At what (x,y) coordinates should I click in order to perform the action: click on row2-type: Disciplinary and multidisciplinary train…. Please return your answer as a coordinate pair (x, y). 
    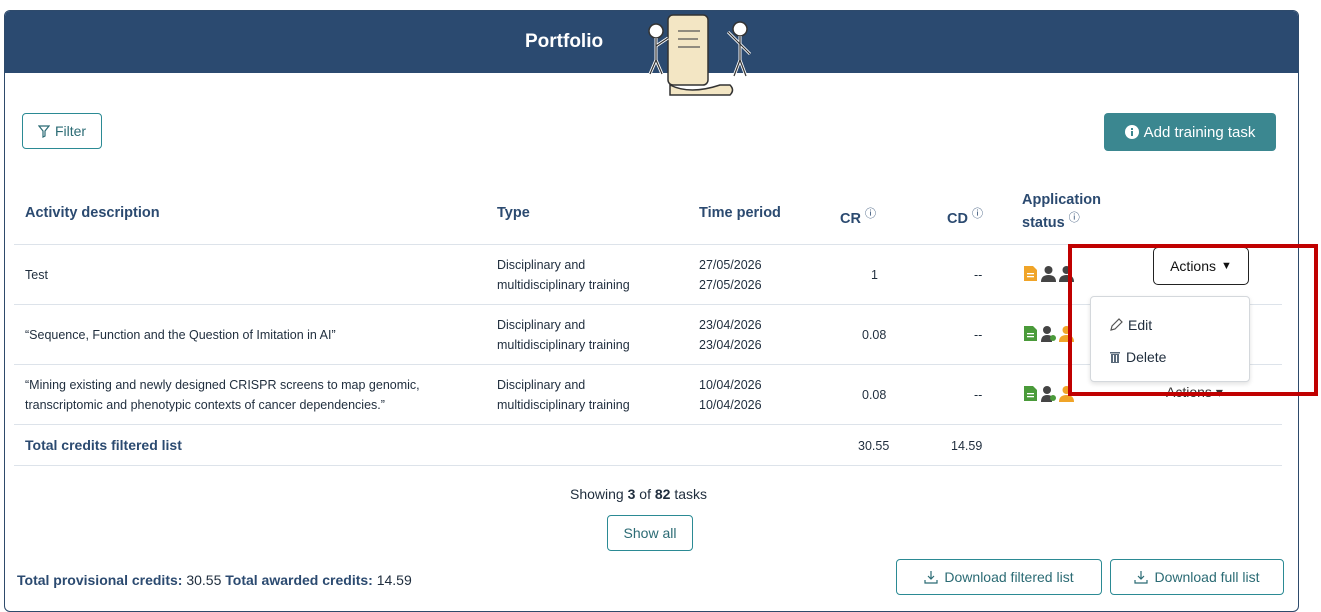
    Looking at the image, I should click on (563, 335).